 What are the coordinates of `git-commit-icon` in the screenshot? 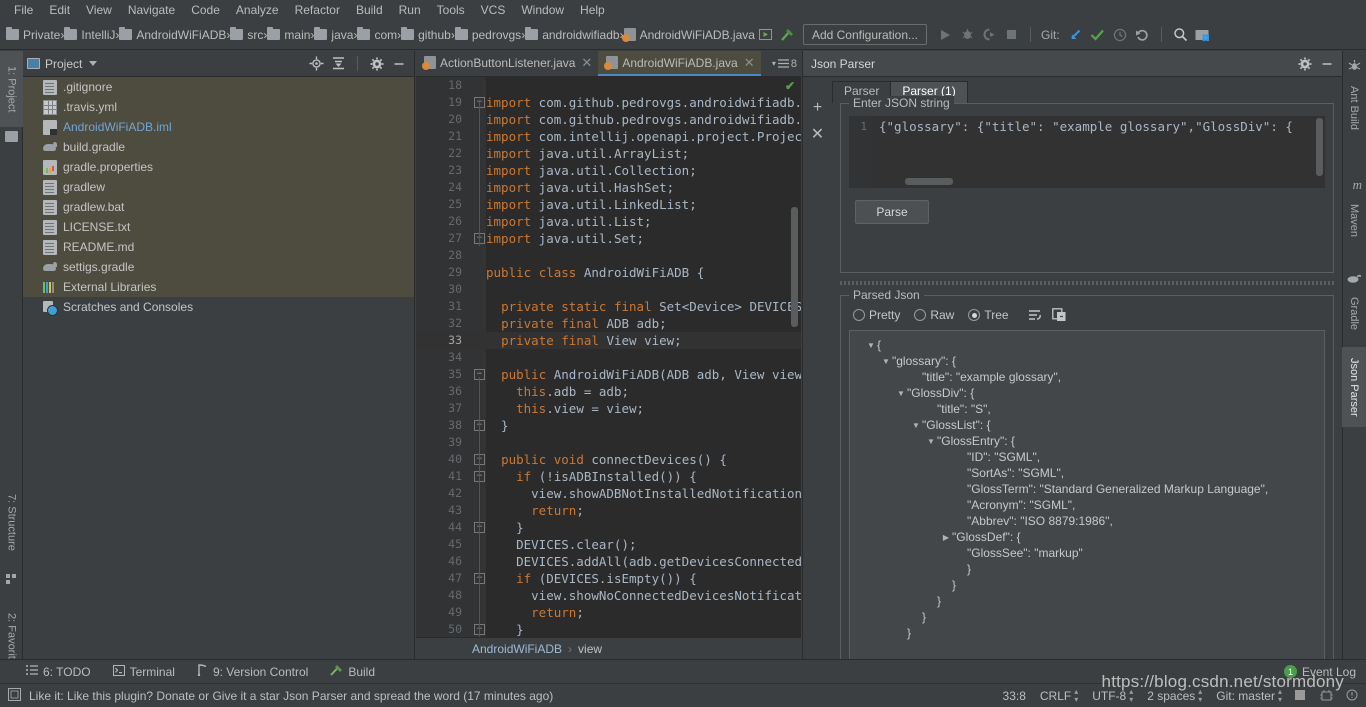 It's located at (1098, 35).